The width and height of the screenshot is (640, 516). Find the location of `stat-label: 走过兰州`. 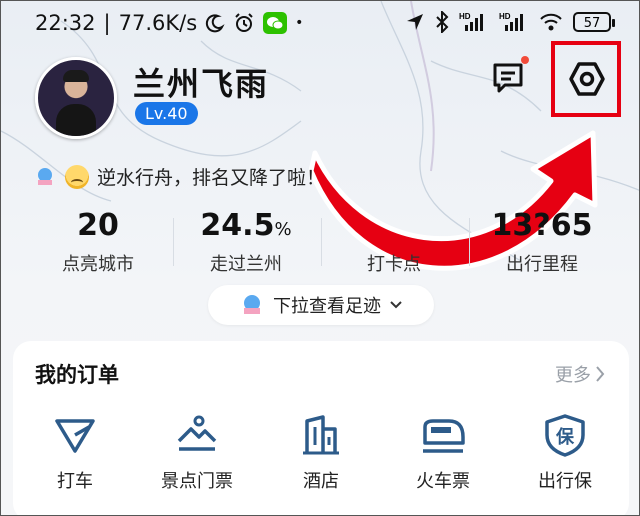

stat-label: 走过兰州 is located at coordinates (246, 264).